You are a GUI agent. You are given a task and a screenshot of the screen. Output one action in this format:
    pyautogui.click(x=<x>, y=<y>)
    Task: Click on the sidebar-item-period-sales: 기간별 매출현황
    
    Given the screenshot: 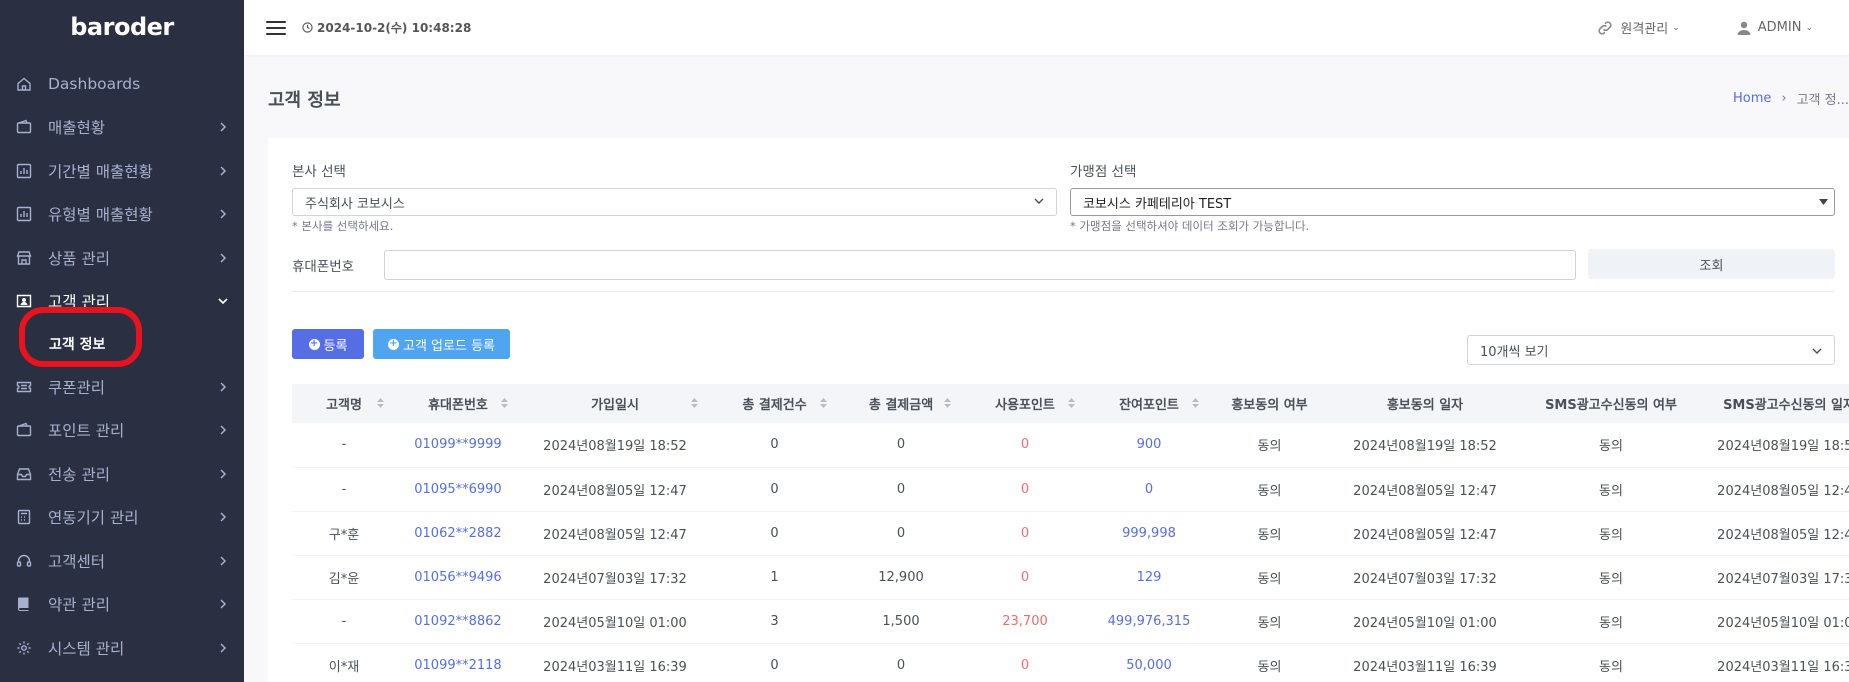 What is the action you would take?
    pyautogui.click(x=122, y=171)
    